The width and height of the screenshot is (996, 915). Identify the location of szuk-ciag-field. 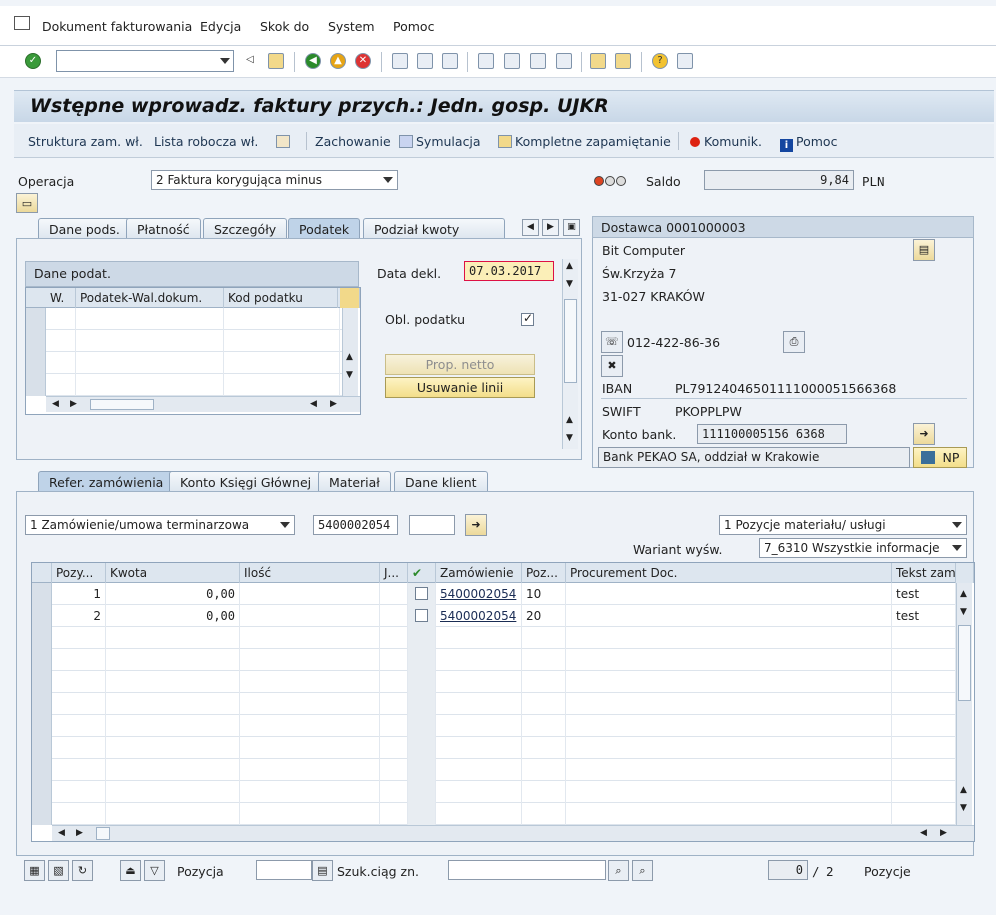
(527, 870).